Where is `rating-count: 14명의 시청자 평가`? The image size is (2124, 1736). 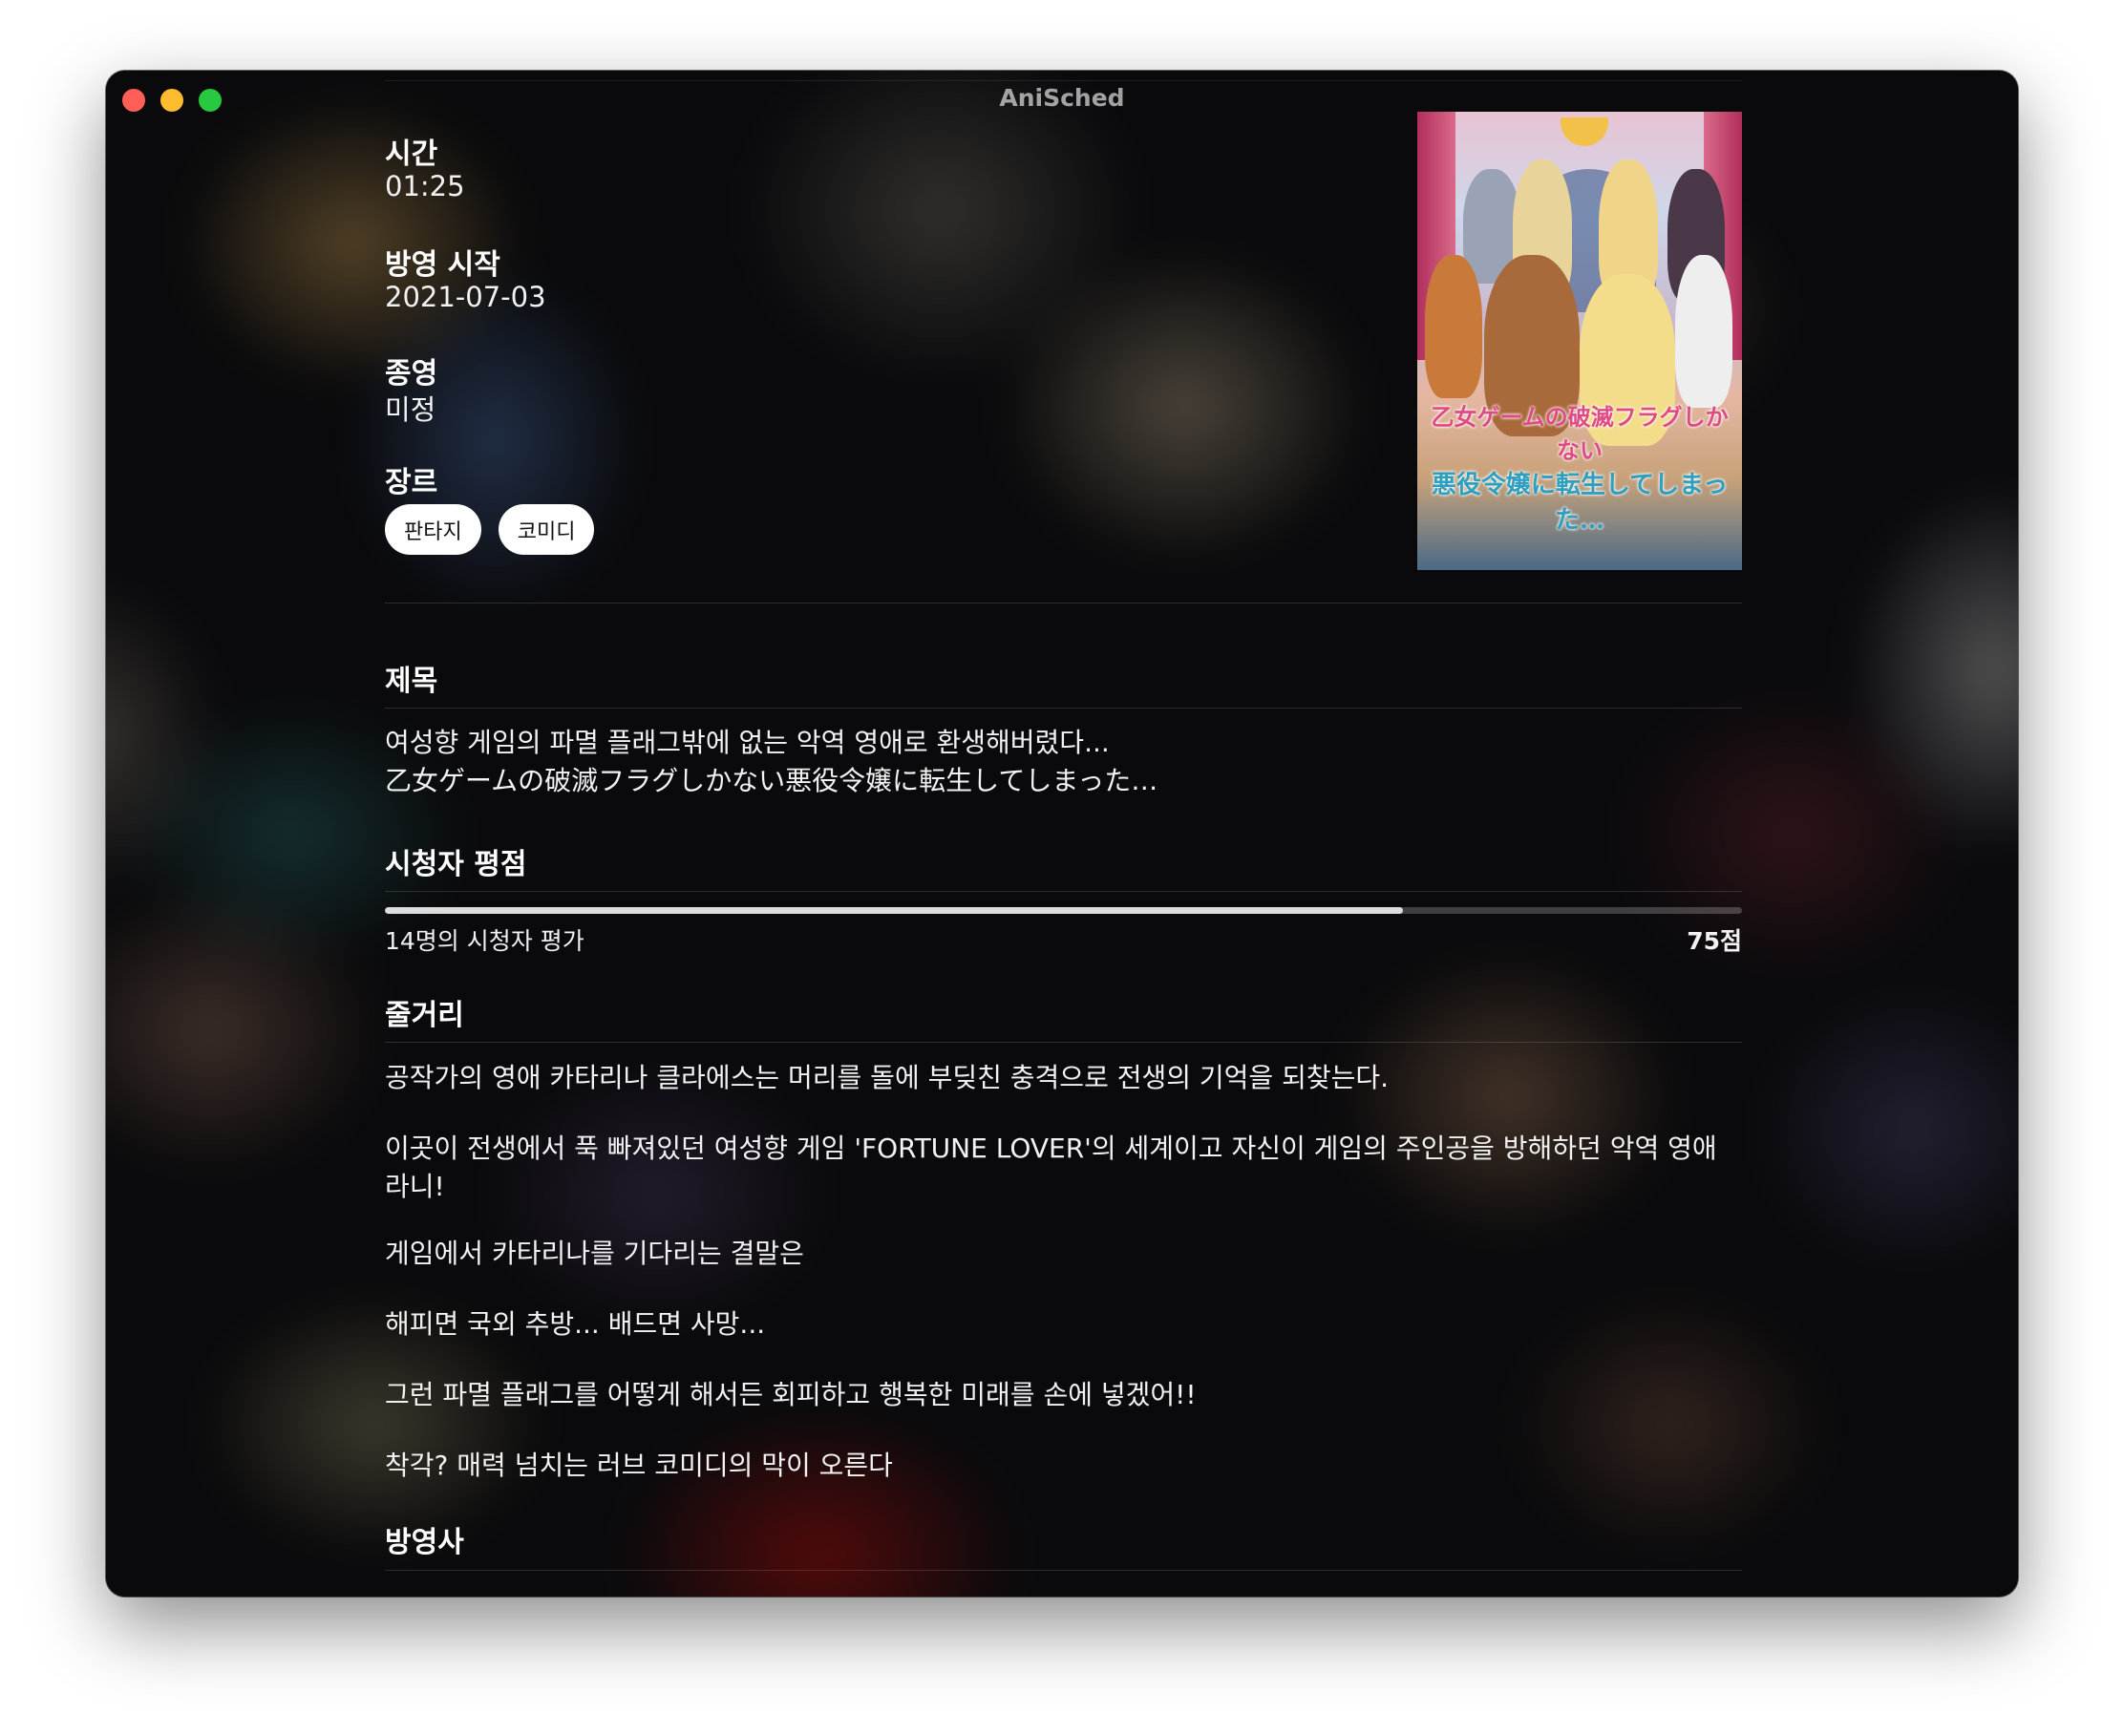 rating-count: 14명의 시청자 평가 is located at coordinates (484, 941).